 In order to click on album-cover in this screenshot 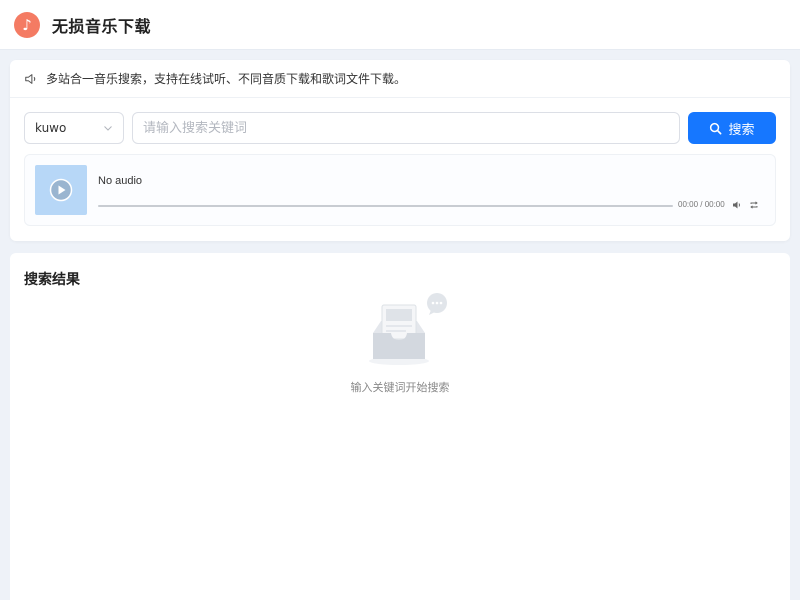, I will do `click(61, 190)`.